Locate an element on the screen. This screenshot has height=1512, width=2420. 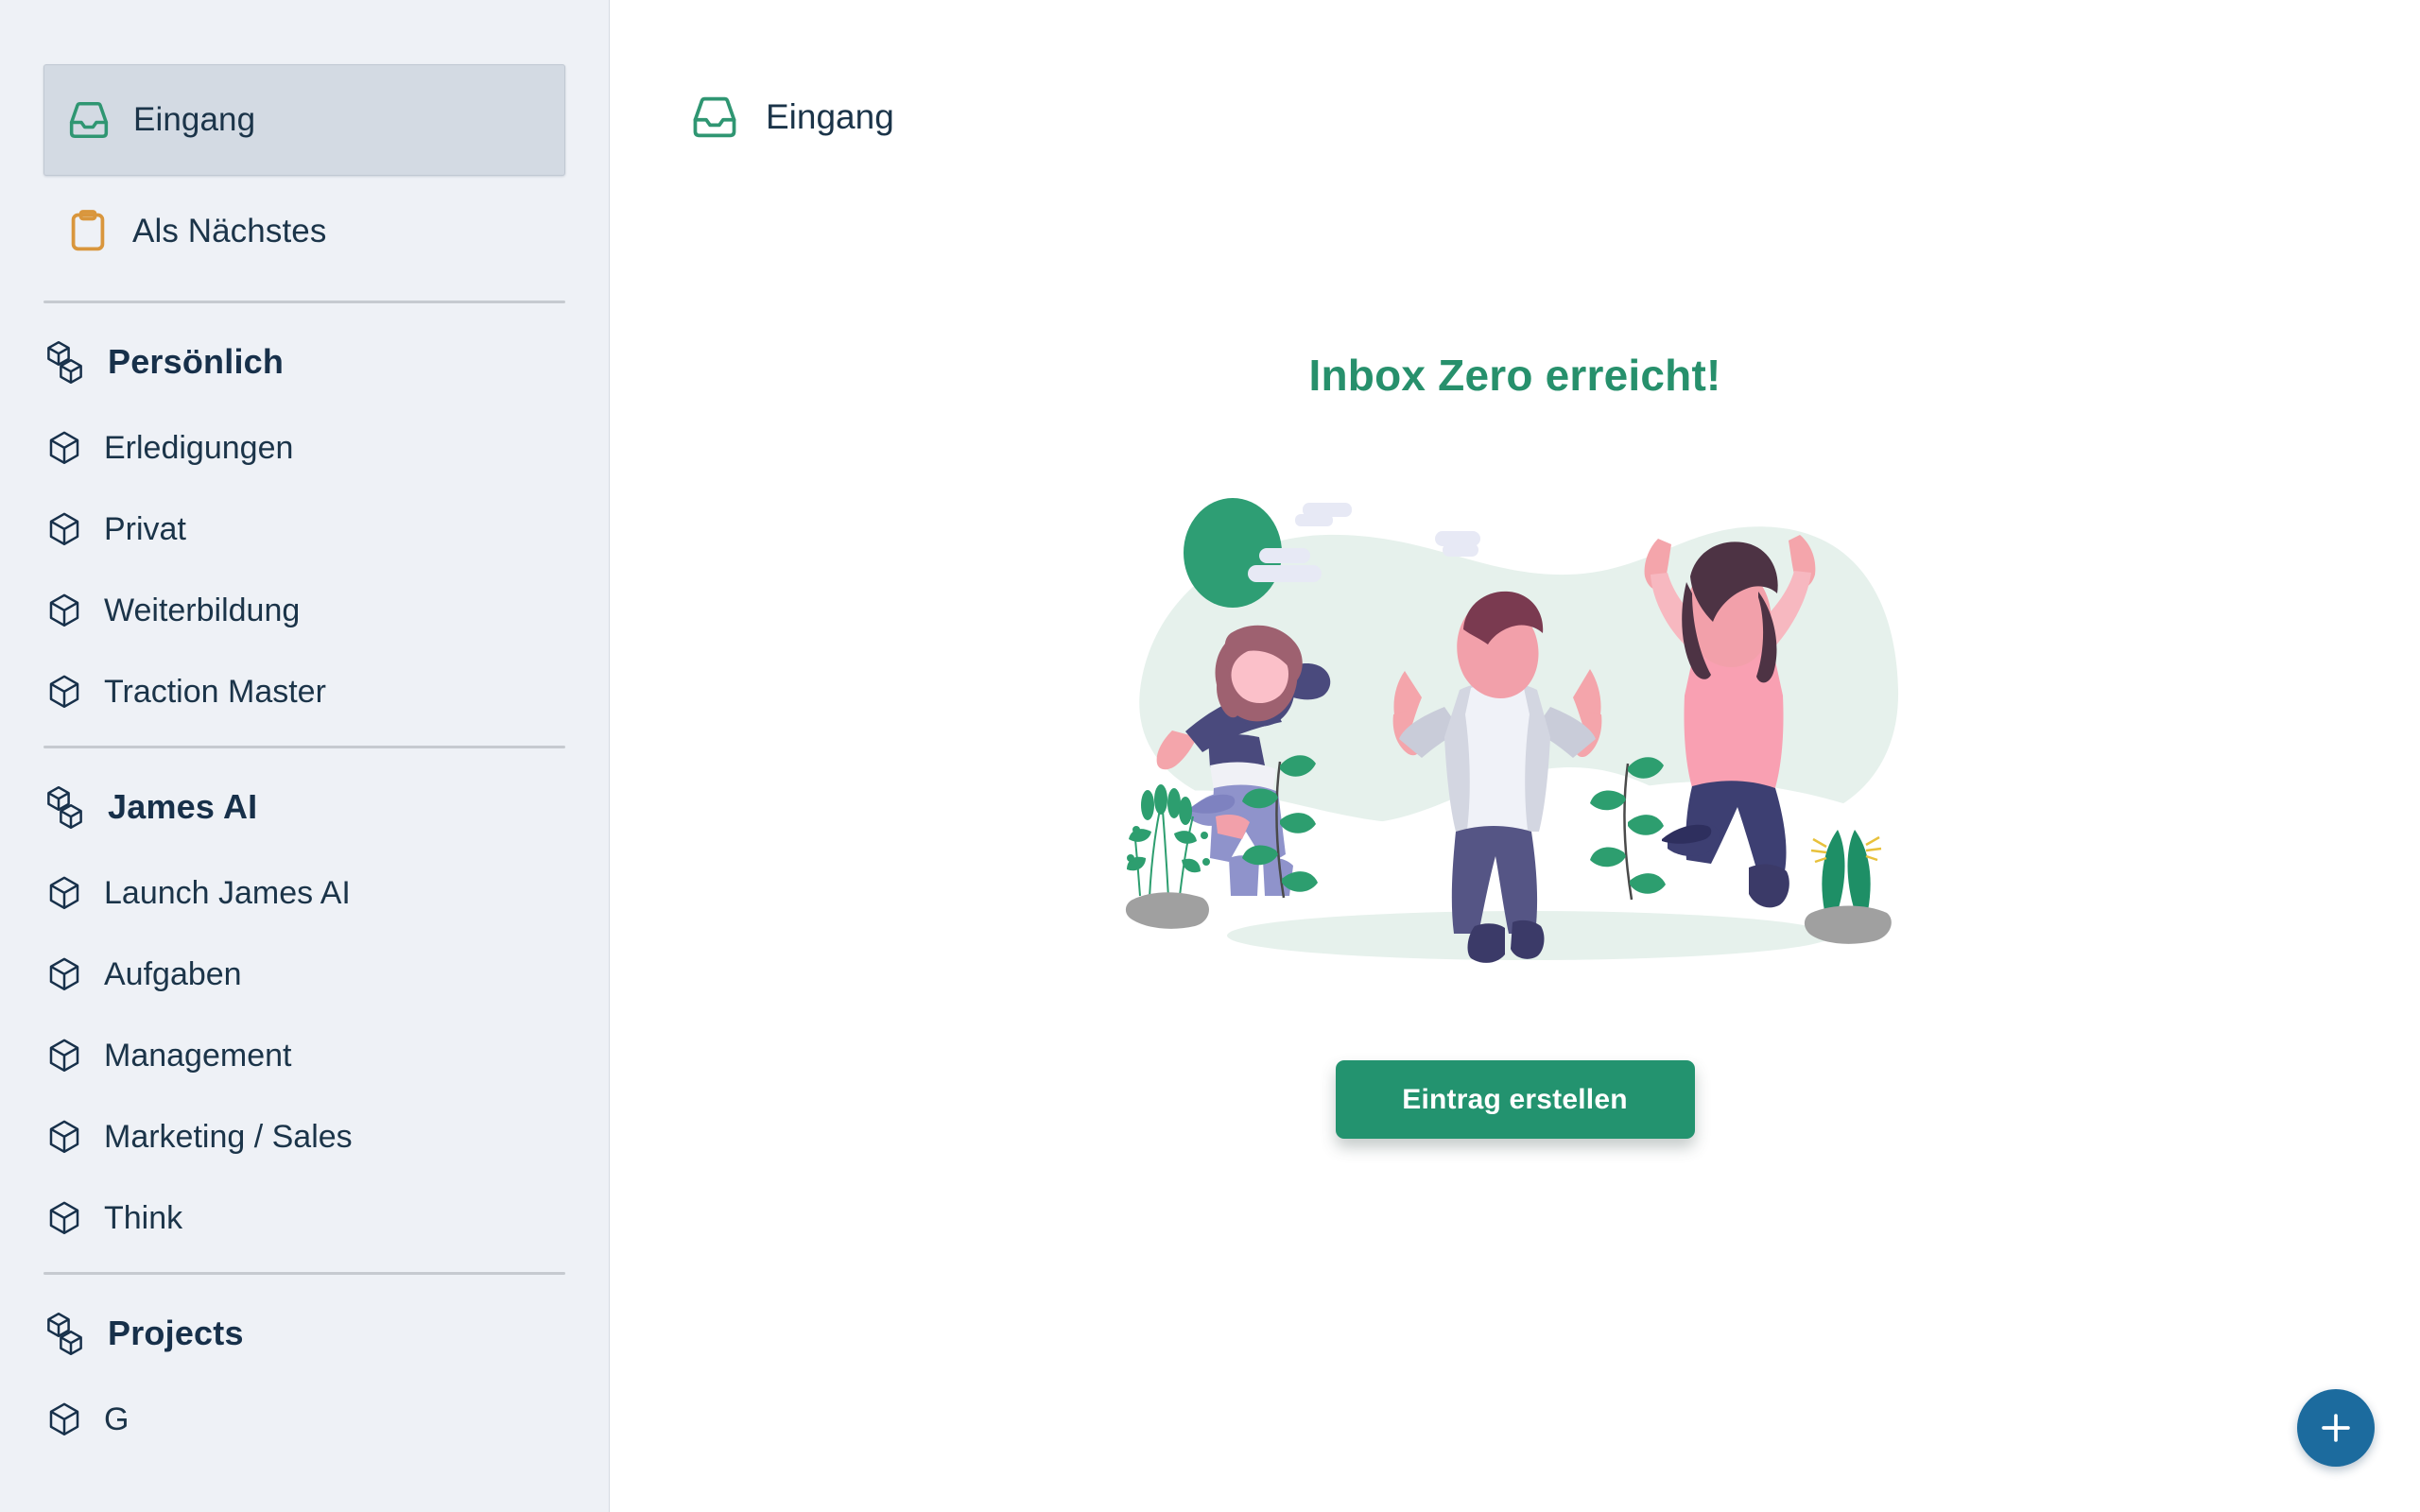
empty-state-title: Inbox Zero erreicht! is located at coordinates (1514, 375).